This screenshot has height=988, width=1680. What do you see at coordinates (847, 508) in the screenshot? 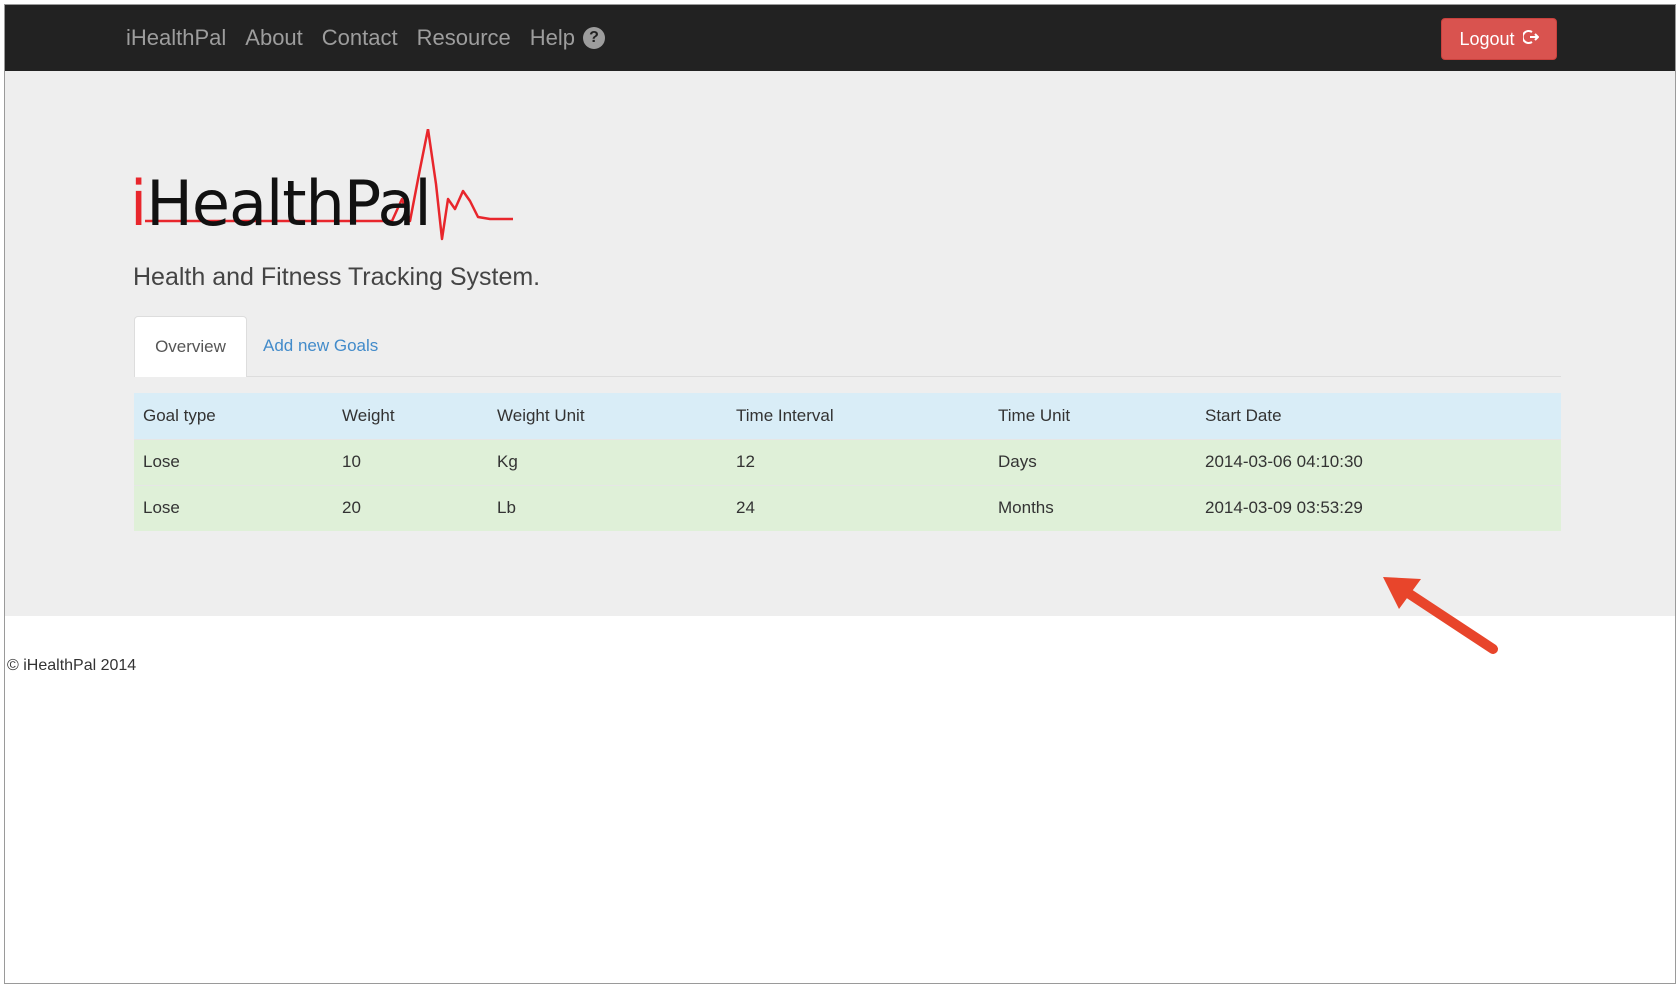
I see `table-row: Lose 20 Lb 24 Months 2014-03-09 03:53:29` at bounding box center [847, 508].